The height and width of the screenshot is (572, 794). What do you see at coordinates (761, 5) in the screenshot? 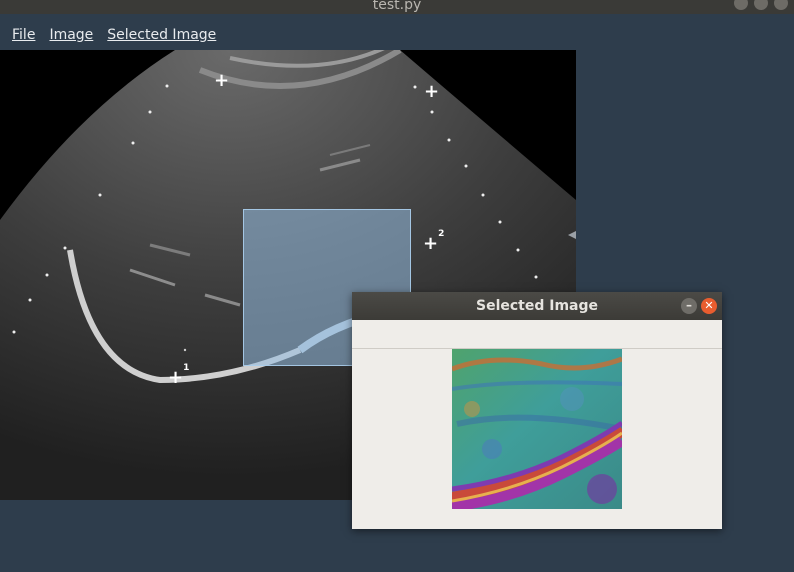
I see `maximize-window-button` at bounding box center [761, 5].